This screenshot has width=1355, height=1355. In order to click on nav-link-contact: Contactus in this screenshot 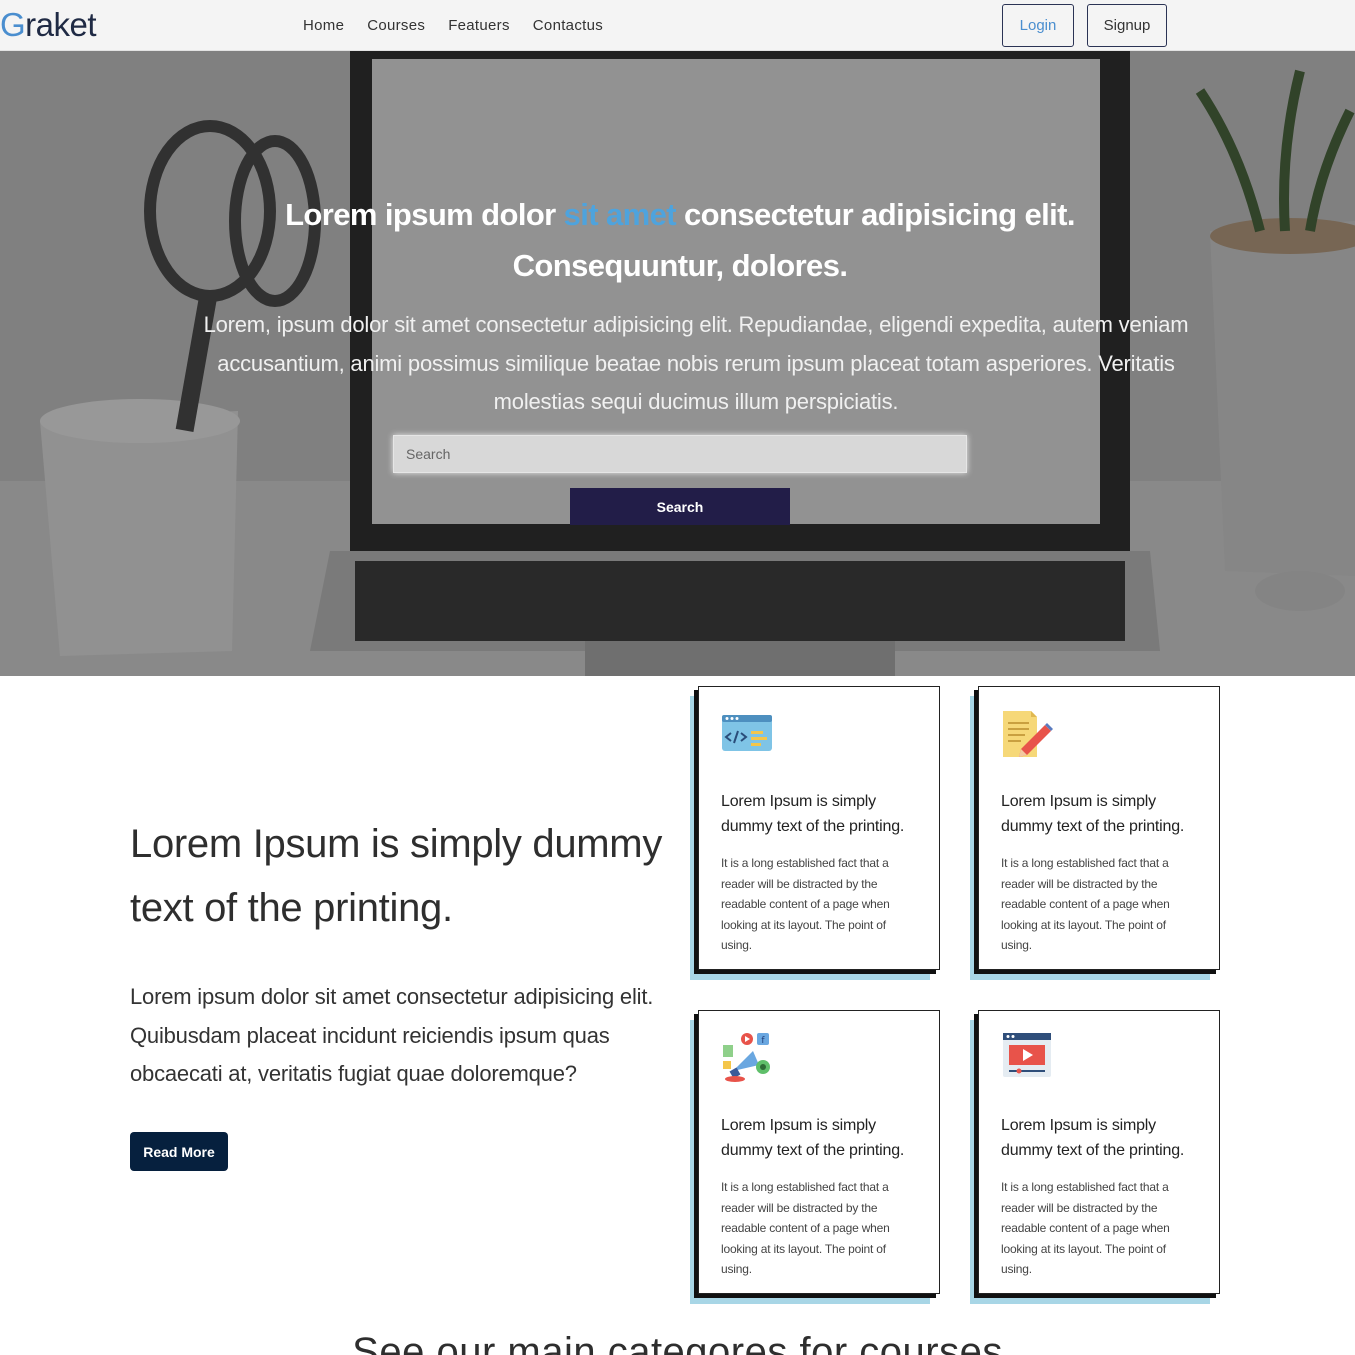, I will do `click(568, 25)`.